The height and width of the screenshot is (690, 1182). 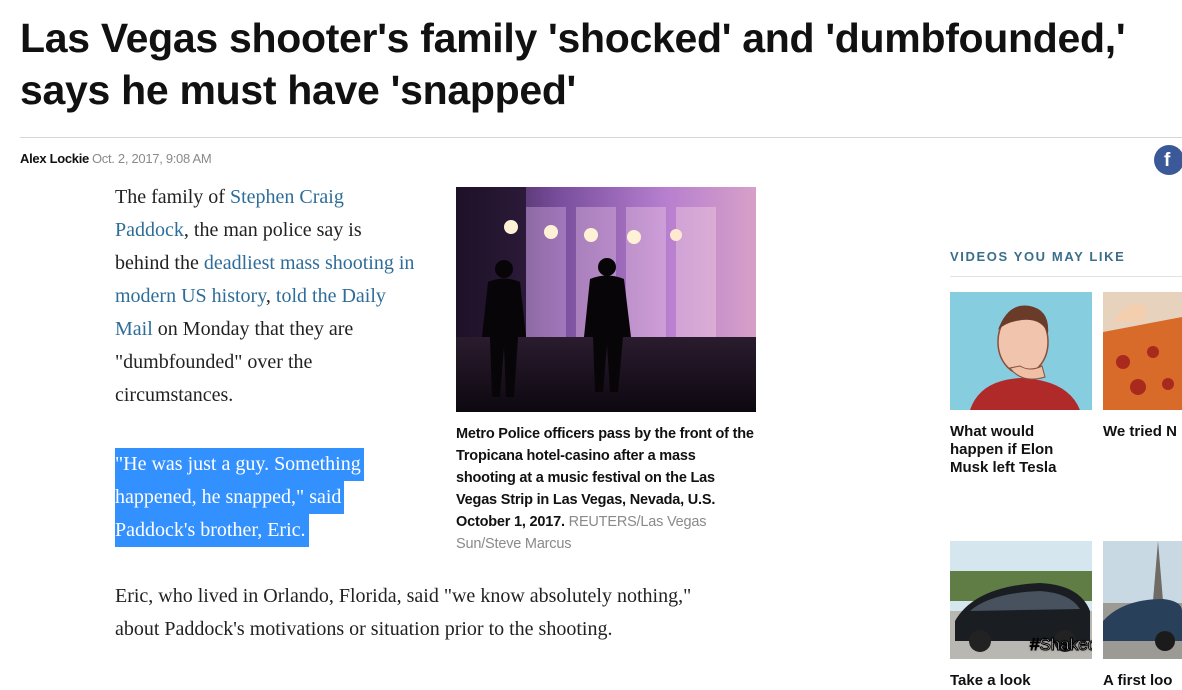 I want to click on facebook-share-button: f, so click(x=1168, y=160).